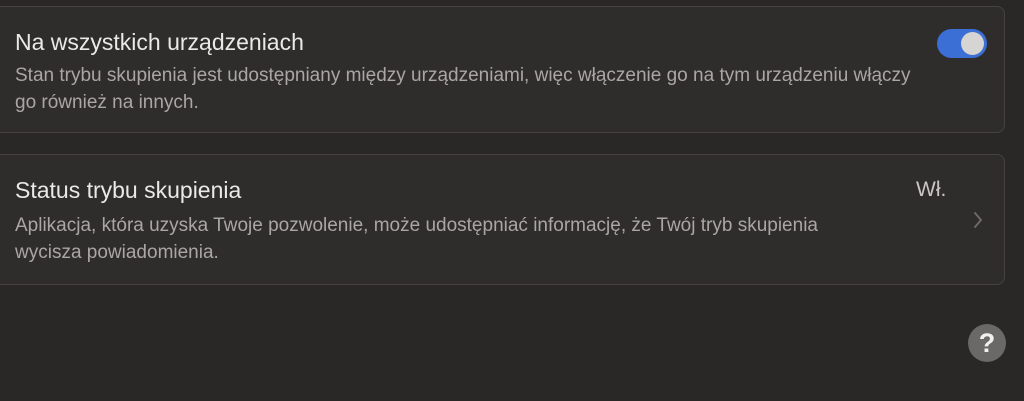 The width and height of the screenshot is (1024, 401). I want to click on shared-across-devices-title: Na wszystkich urządzeniach, so click(159, 42).